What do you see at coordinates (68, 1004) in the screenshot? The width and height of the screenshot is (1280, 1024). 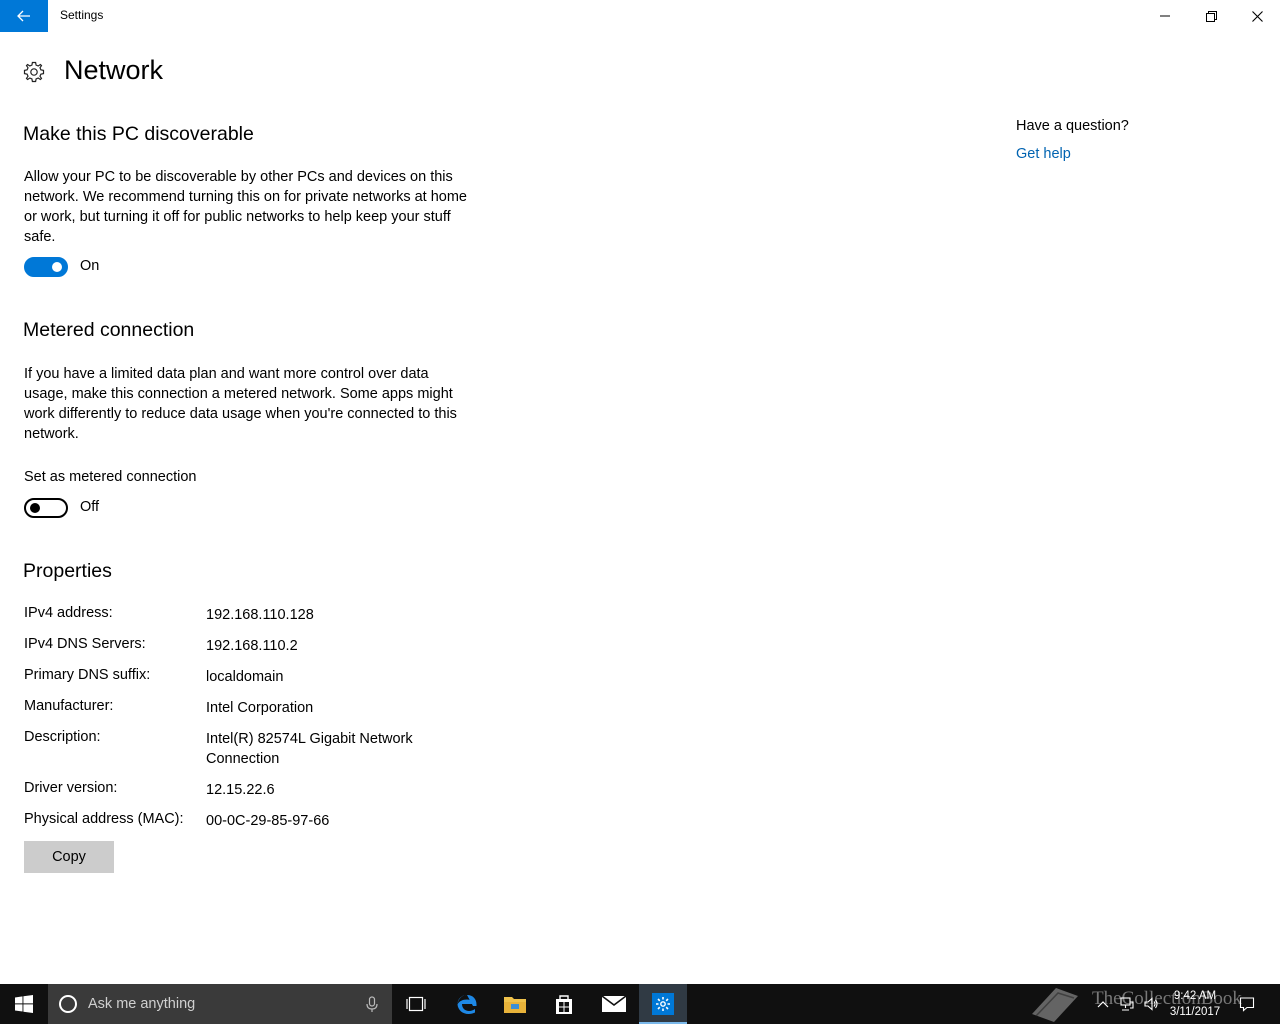 I see `cortana-icon` at bounding box center [68, 1004].